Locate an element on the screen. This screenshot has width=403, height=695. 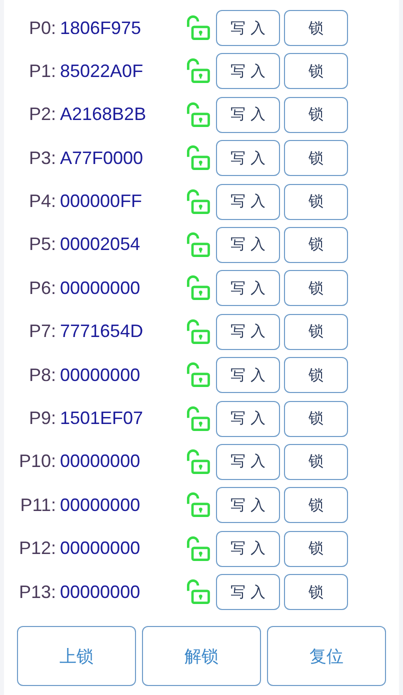
register-value: 00002054 is located at coordinates (100, 245).